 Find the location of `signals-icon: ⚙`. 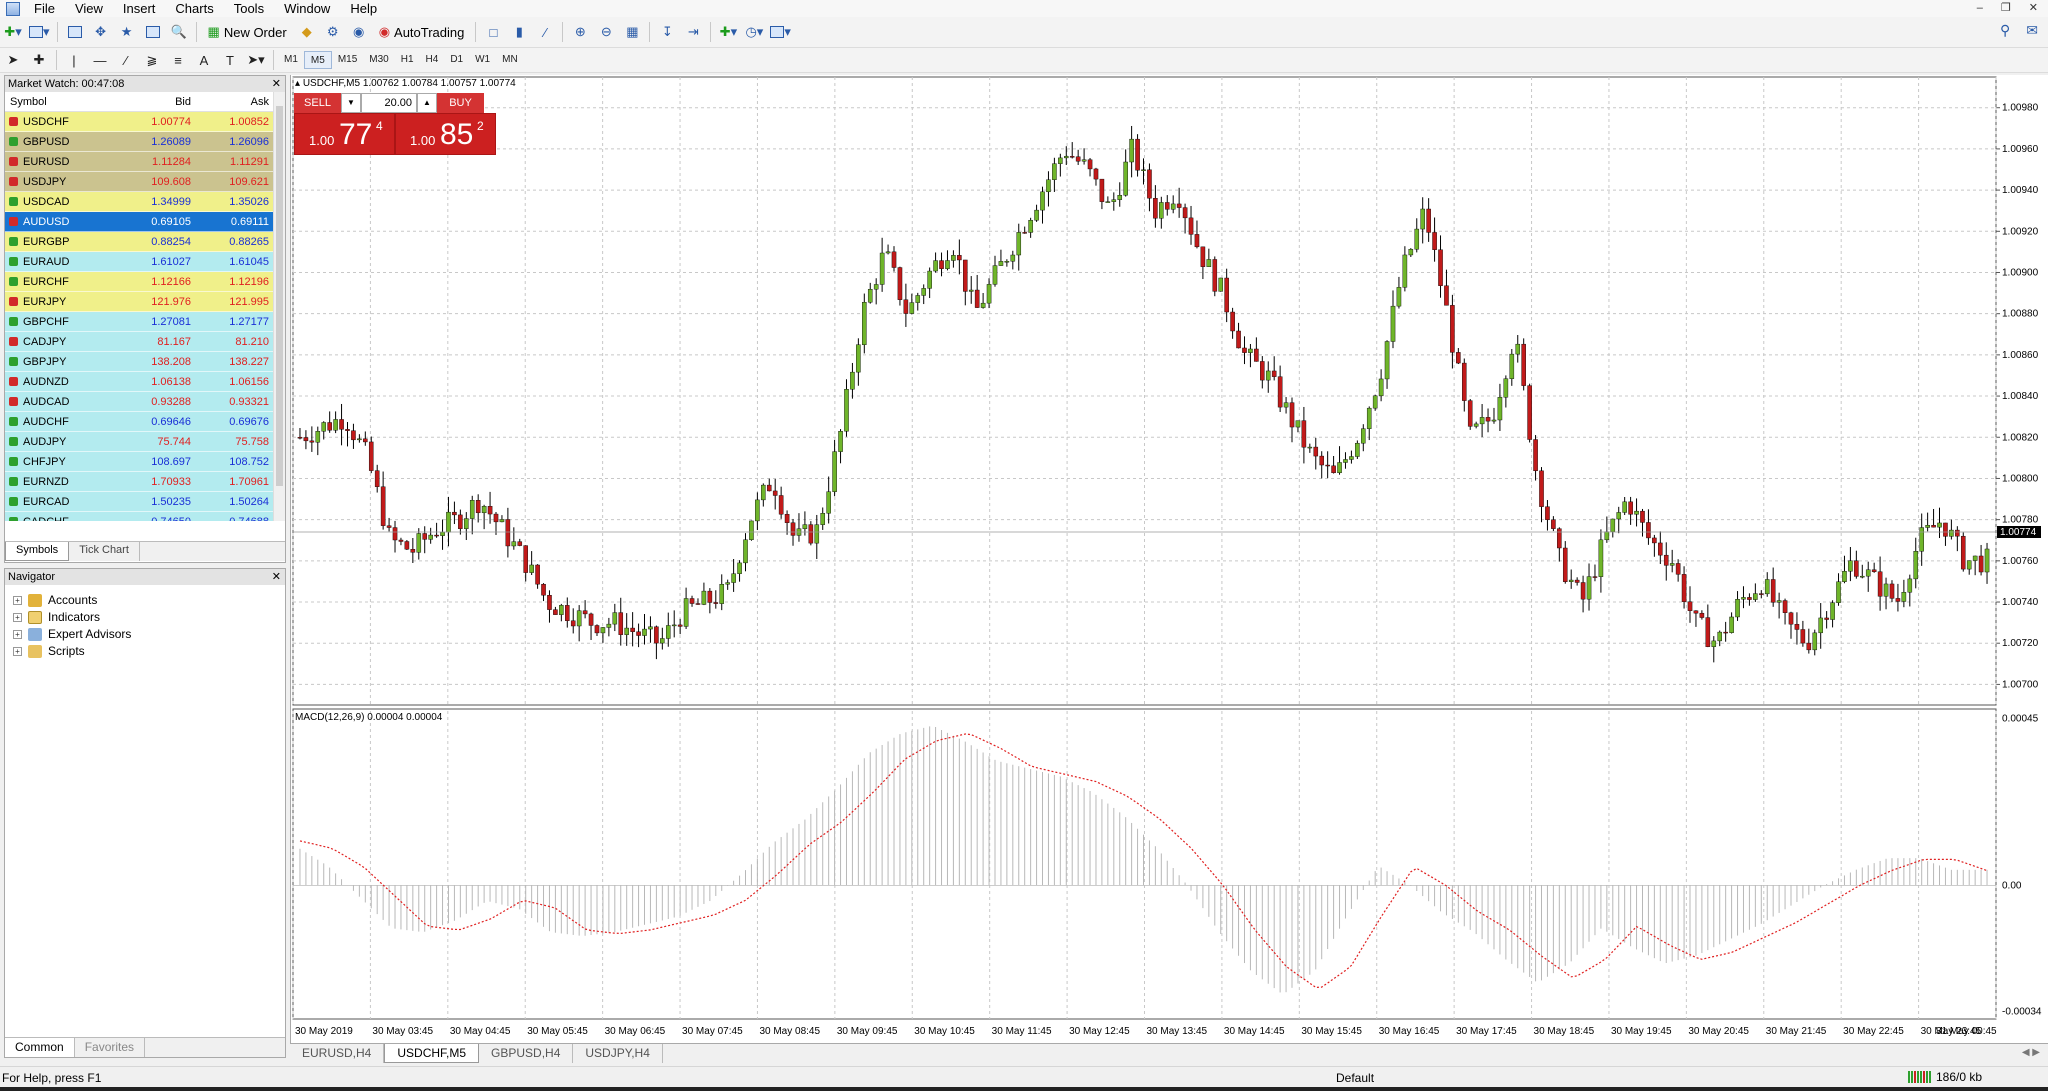

signals-icon: ⚙ is located at coordinates (333, 32).